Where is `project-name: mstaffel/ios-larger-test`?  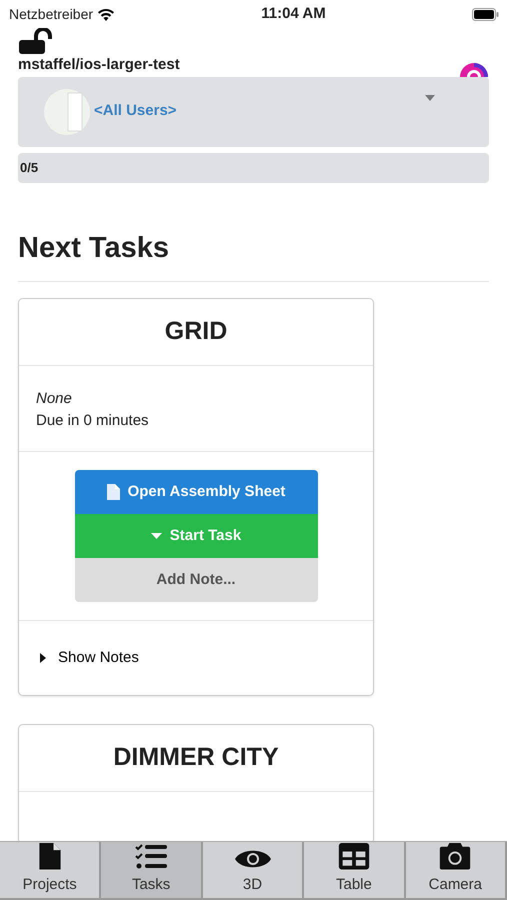 project-name: mstaffel/ios-larger-test is located at coordinates (99, 65).